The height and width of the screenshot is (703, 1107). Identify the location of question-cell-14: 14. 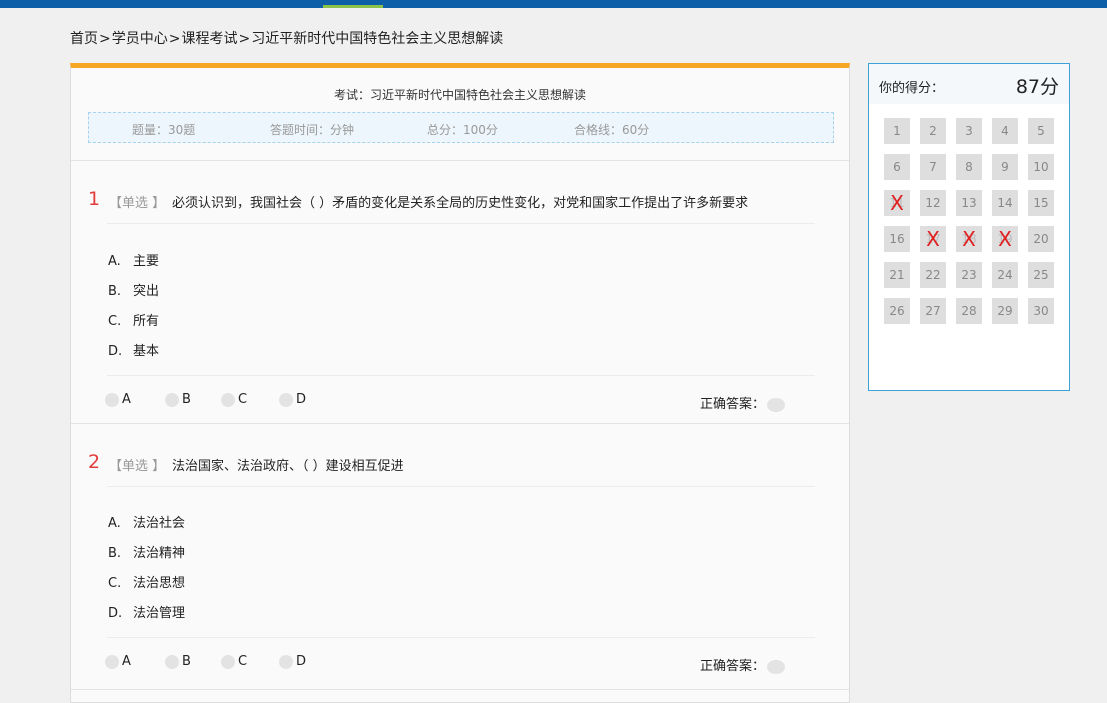
(1005, 203).